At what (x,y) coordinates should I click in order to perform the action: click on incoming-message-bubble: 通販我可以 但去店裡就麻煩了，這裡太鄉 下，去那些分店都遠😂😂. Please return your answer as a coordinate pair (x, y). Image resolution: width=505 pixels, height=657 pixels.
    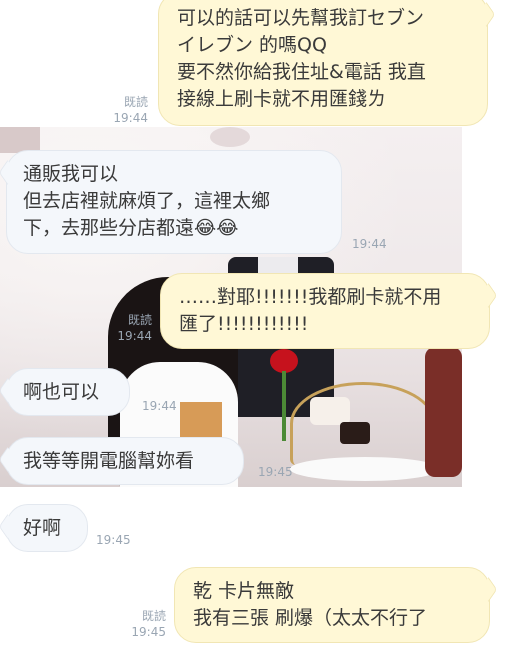
    Looking at the image, I should click on (174, 202).